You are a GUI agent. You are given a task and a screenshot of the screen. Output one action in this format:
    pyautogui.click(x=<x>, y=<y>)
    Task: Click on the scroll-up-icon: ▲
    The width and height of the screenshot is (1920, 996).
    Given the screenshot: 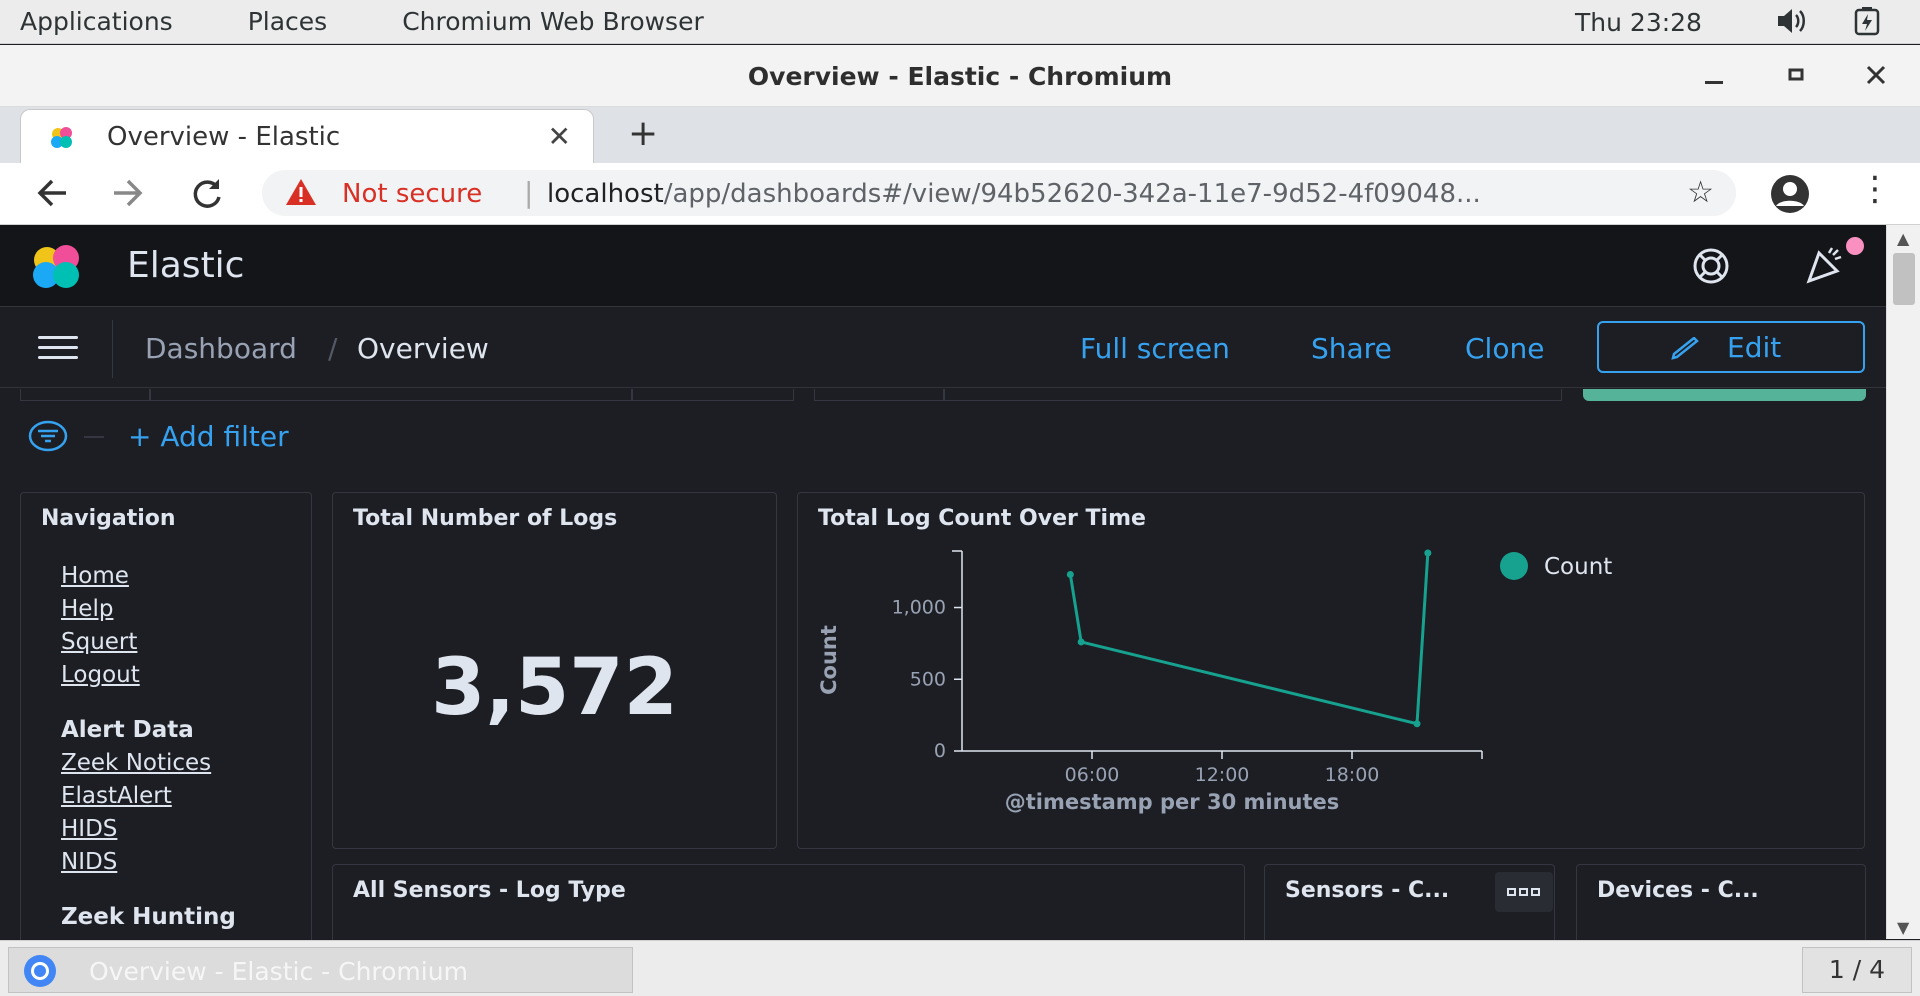 What is the action you would take?
    pyautogui.click(x=1903, y=238)
    